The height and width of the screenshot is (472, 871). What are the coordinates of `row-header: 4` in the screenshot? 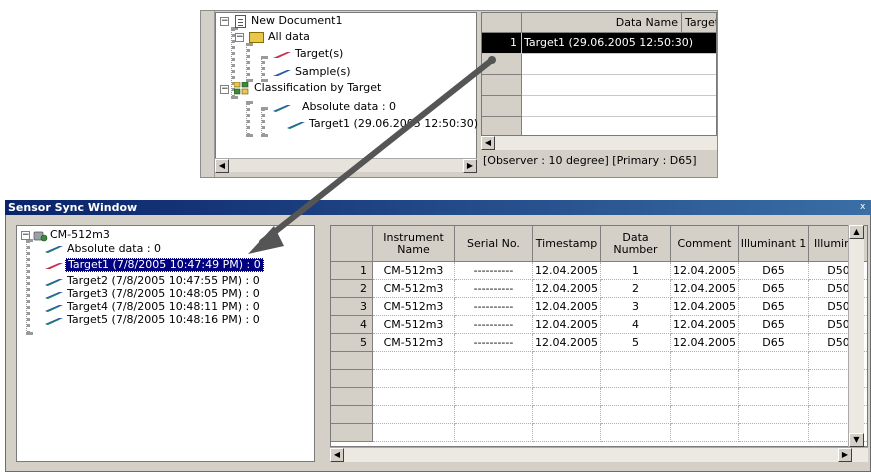 It's located at (352, 325).